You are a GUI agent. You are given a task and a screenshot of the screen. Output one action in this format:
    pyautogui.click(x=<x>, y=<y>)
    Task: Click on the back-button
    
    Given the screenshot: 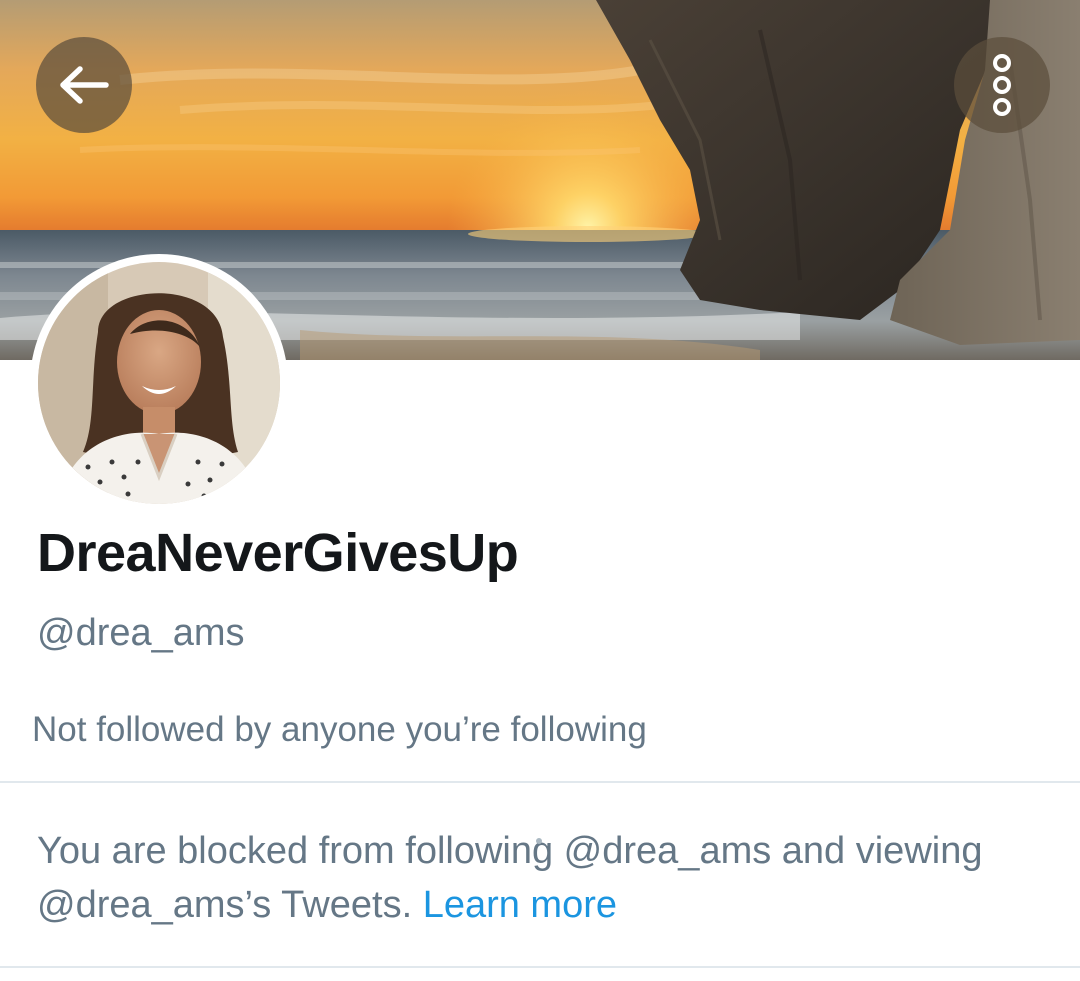 What is the action you would take?
    pyautogui.click(x=84, y=85)
    